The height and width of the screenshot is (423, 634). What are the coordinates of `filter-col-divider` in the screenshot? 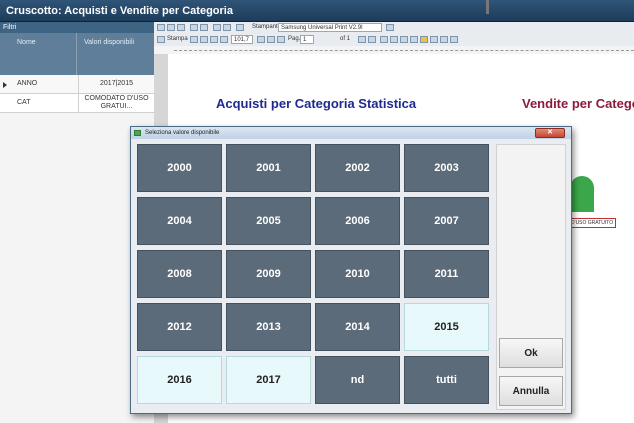 It's located at (76, 54).